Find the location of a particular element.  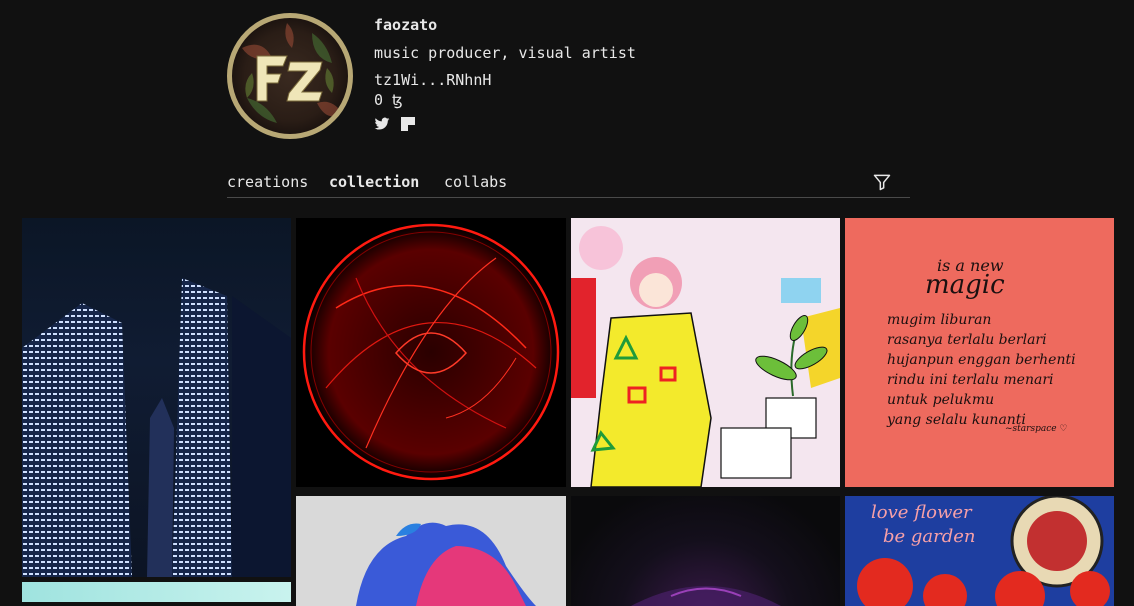

gallery-tile-teal is located at coordinates (156, 592).